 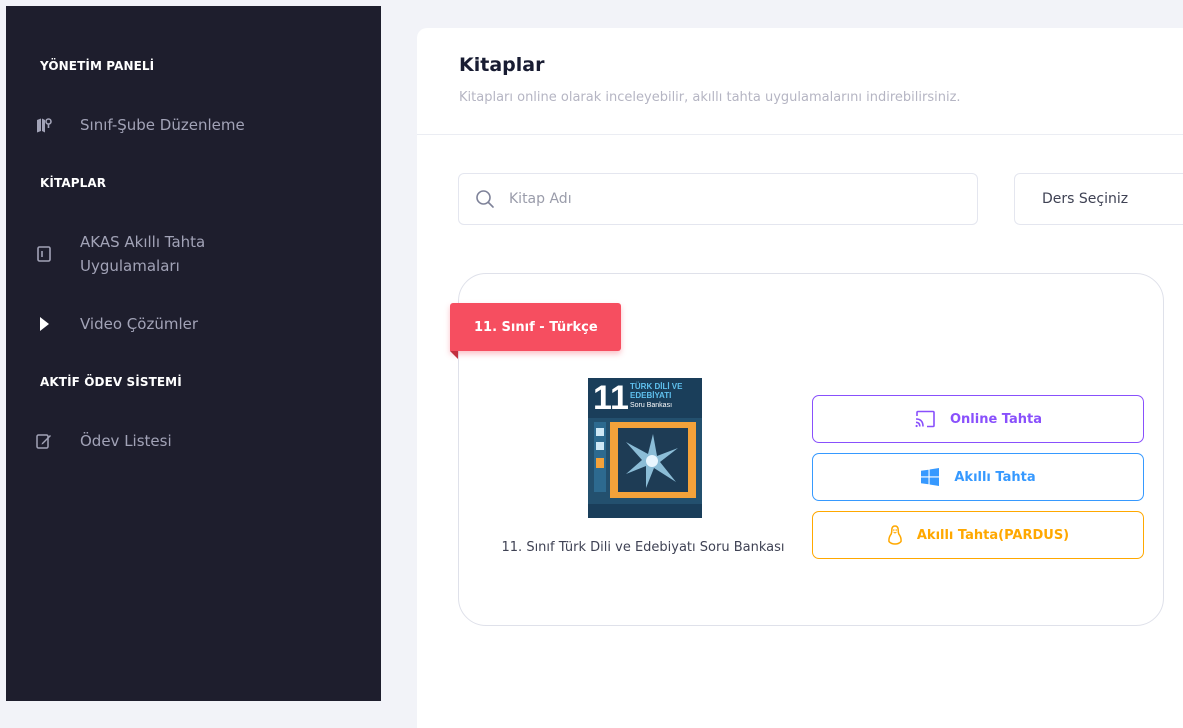 What do you see at coordinates (142, 254) in the screenshot?
I see `sidebar-item-label: AKAS Akıllı Tahta Uygulamaları` at bounding box center [142, 254].